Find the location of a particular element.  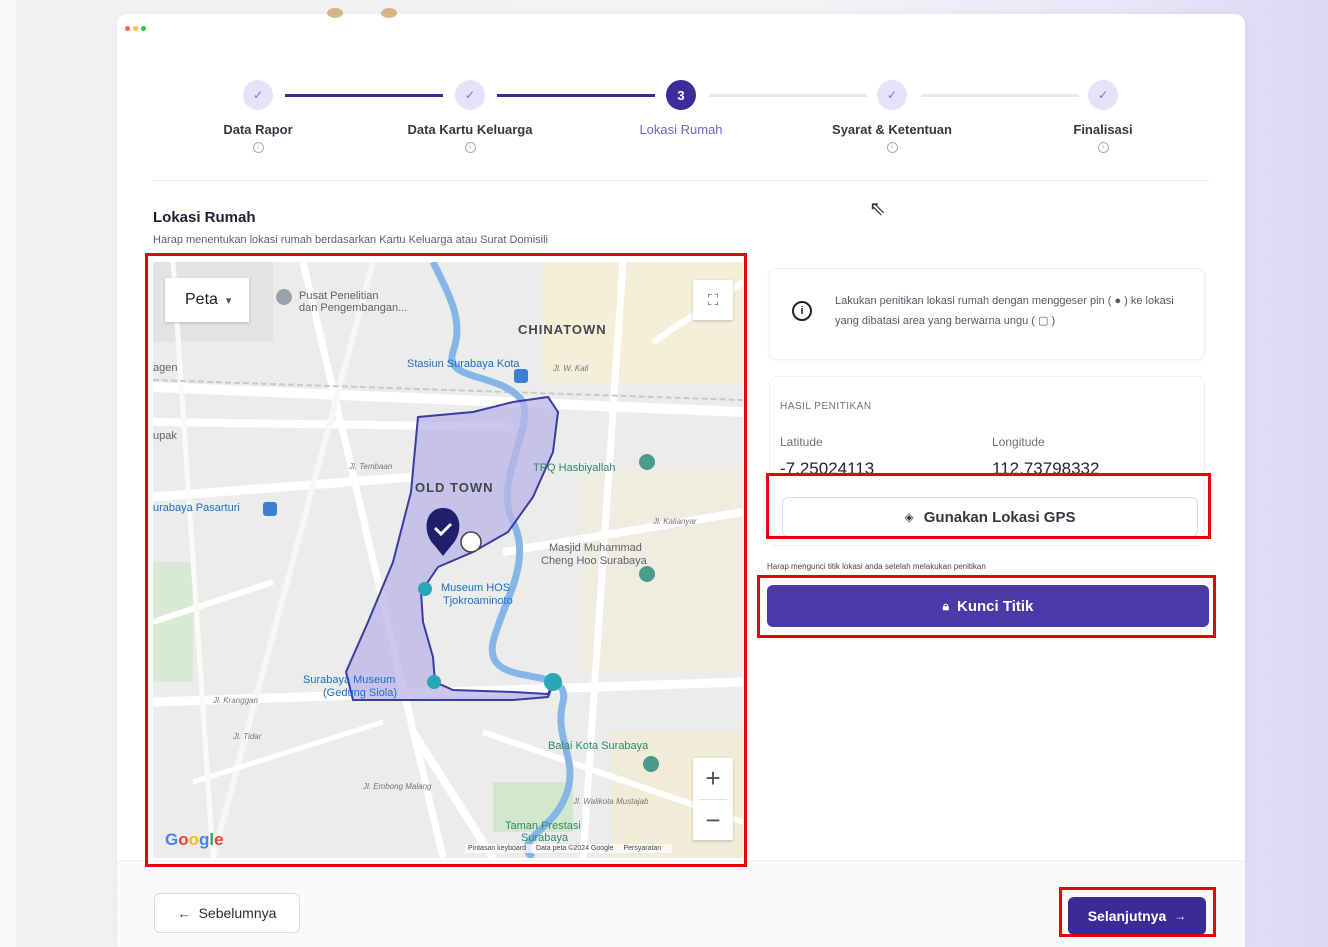

previous-button: ← Sebelumnya is located at coordinates (227, 913).